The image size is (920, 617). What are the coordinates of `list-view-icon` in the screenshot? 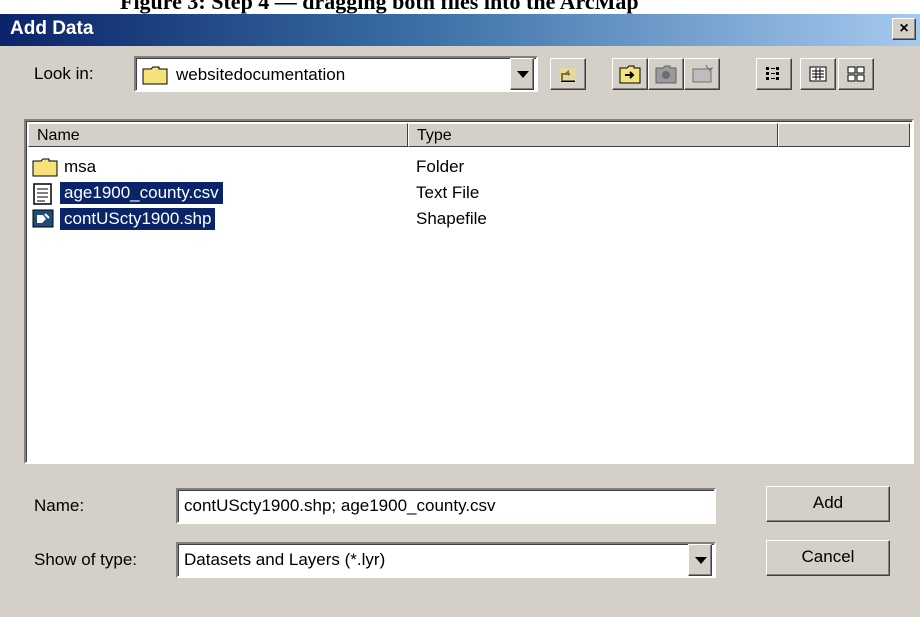 It's located at (772, 73).